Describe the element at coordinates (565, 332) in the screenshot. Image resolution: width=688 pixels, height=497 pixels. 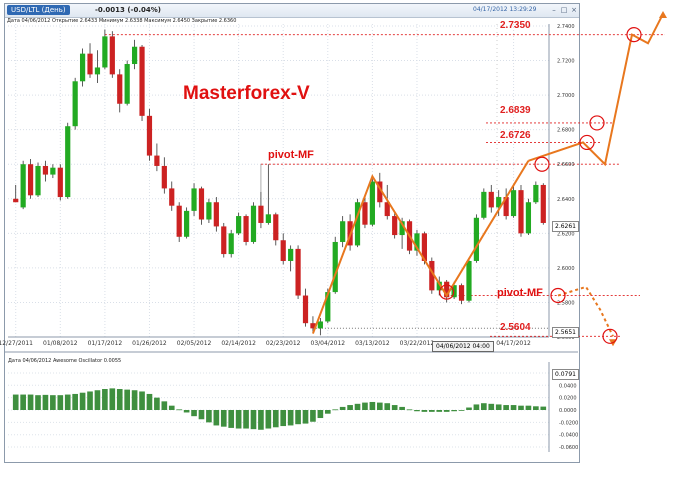
I see `crosshair-price-tag: 2.5651` at that location.